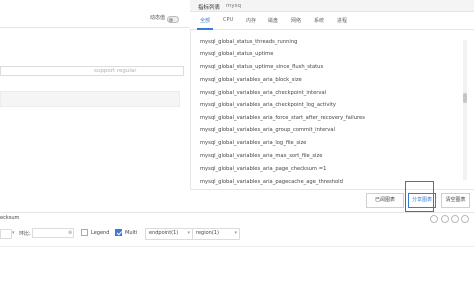  Describe the element at coordinates (207, 233) in the screenshot. I see `region-select-value: region(1)` at that location.